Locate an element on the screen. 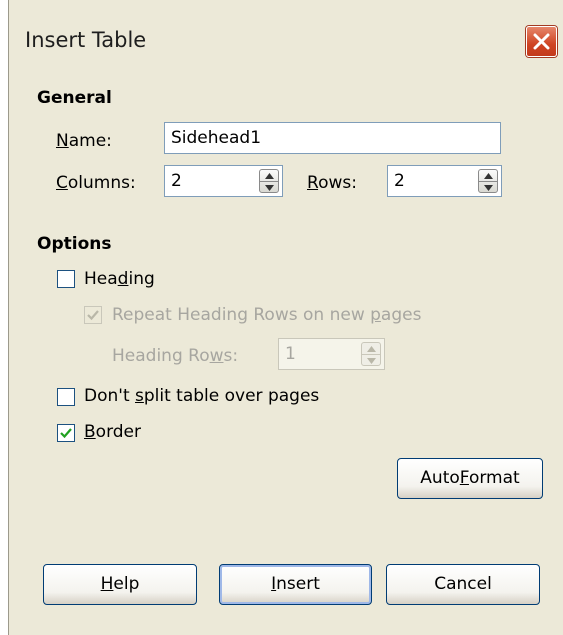  columns-spinner: 2 is located at coordinates (223, 181).